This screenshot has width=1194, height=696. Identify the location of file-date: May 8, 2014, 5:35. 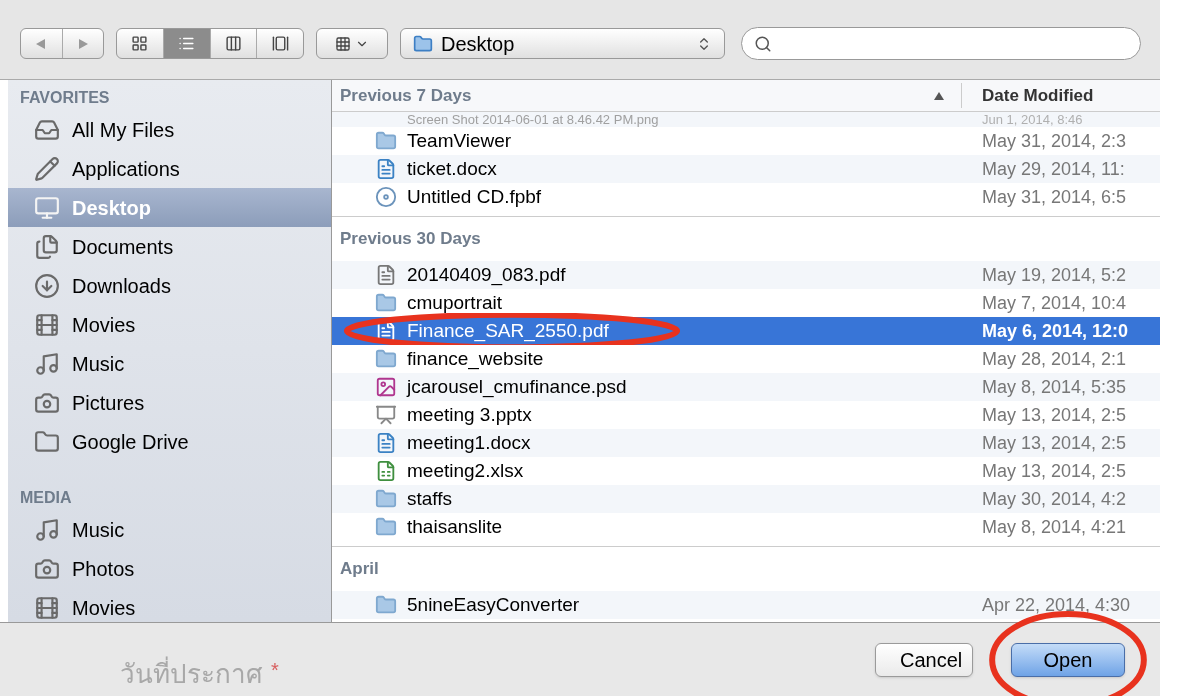
(1054, 387).